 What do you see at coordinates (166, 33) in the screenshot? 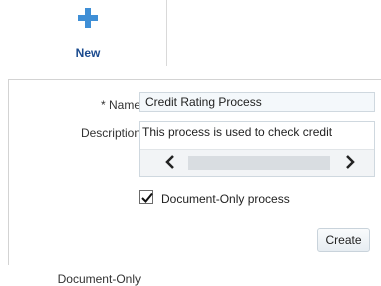
I see `toolbar-divider` at bounding box center [166, 33].